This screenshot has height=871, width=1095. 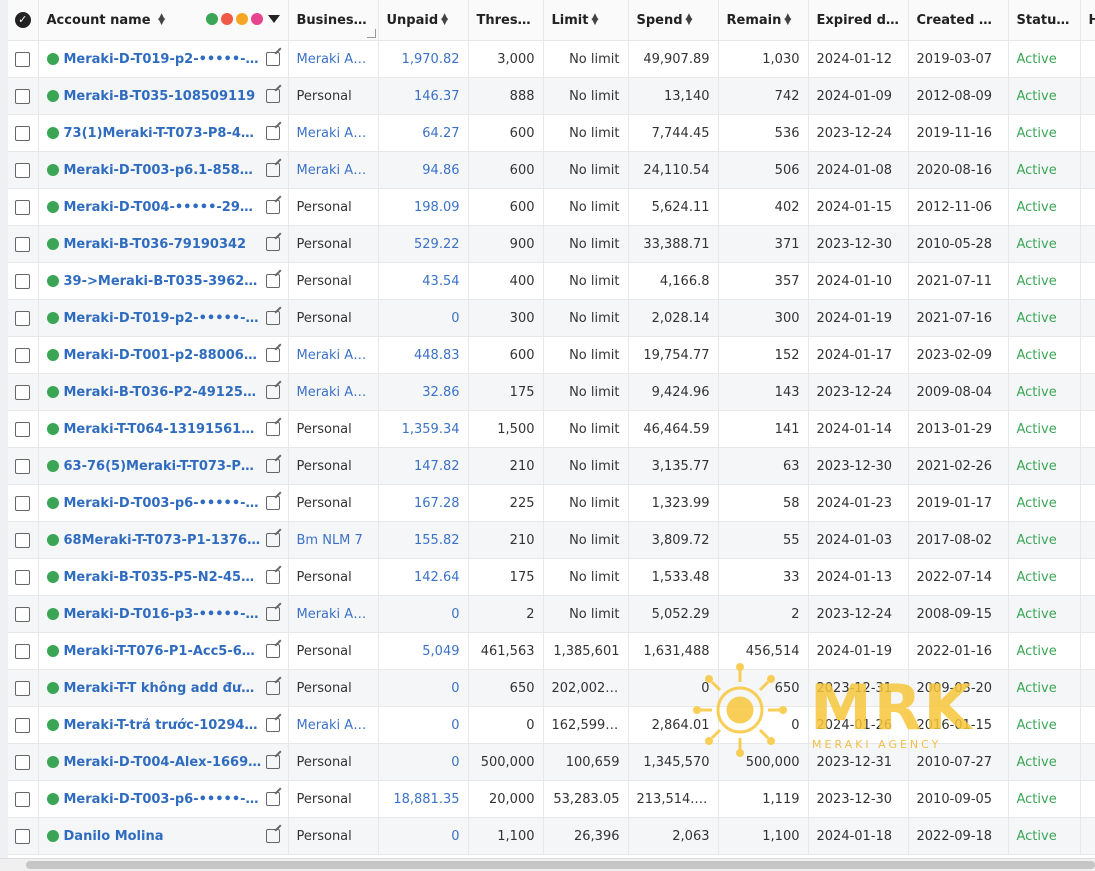 What do you see at coordinates (423, 170) in the screenshot?
I see `unpaid-cell: 94.86` at bounding box center [423, 170].